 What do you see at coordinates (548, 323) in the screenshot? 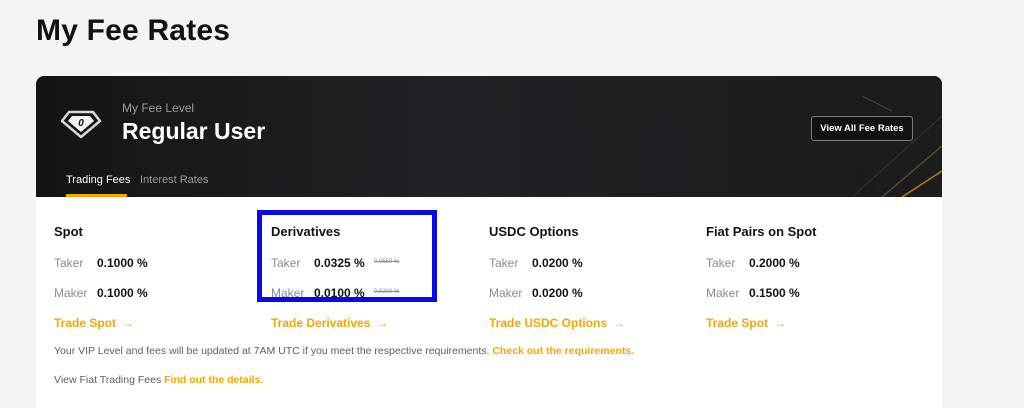
I see `trade-link-label: Trade USDC Options` at bounding box center [548, 323].